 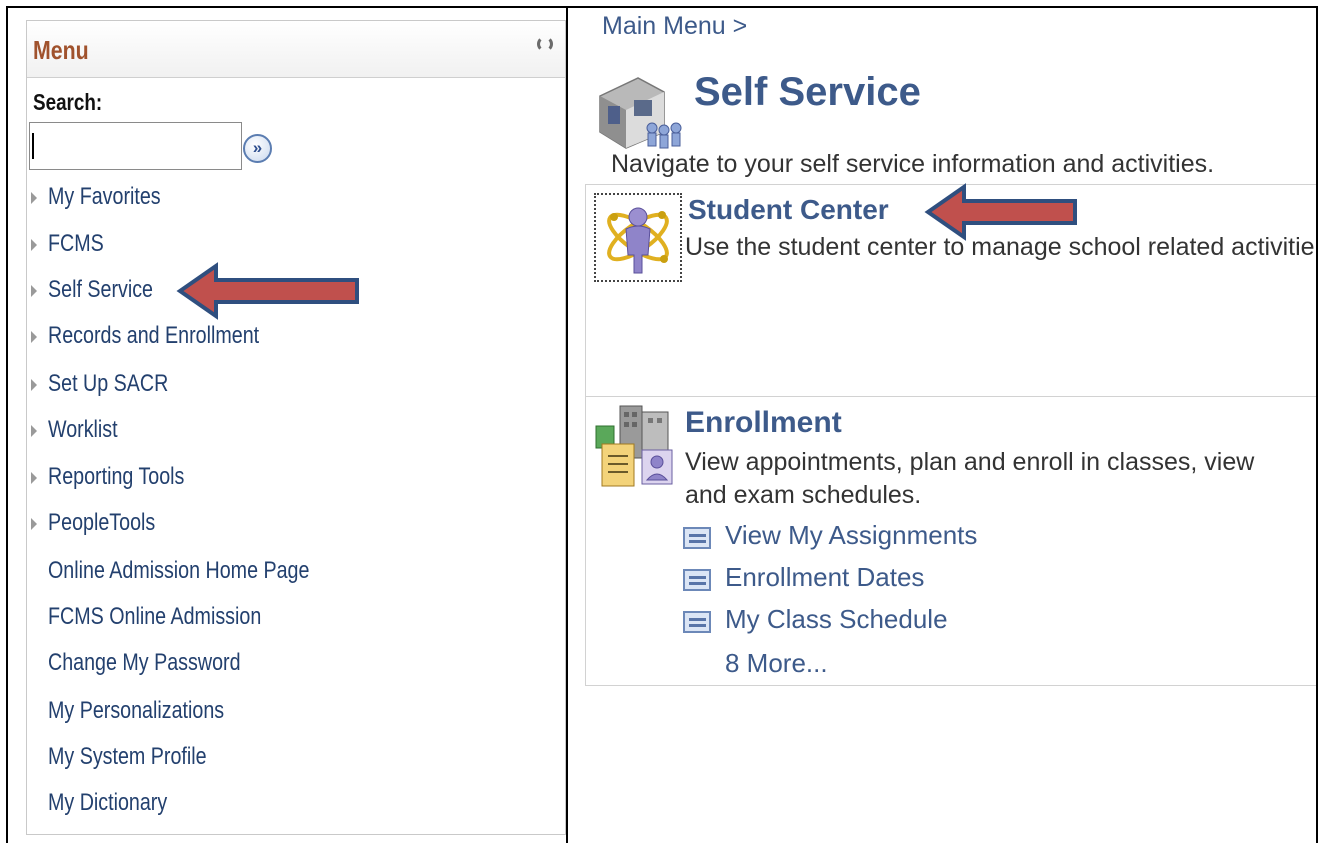 What do you see at coordinates (807, 92) in the screenshot?
I see `page-title: Self Service` at bounding box center [807, 92].